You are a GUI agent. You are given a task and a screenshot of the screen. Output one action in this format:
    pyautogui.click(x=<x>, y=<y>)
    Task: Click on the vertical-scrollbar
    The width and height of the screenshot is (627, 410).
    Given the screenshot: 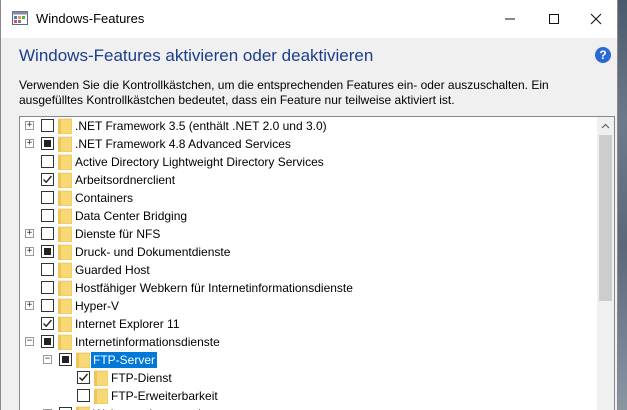 What is the action you would take?
    pyautogui.click(x=605, y=263)
    